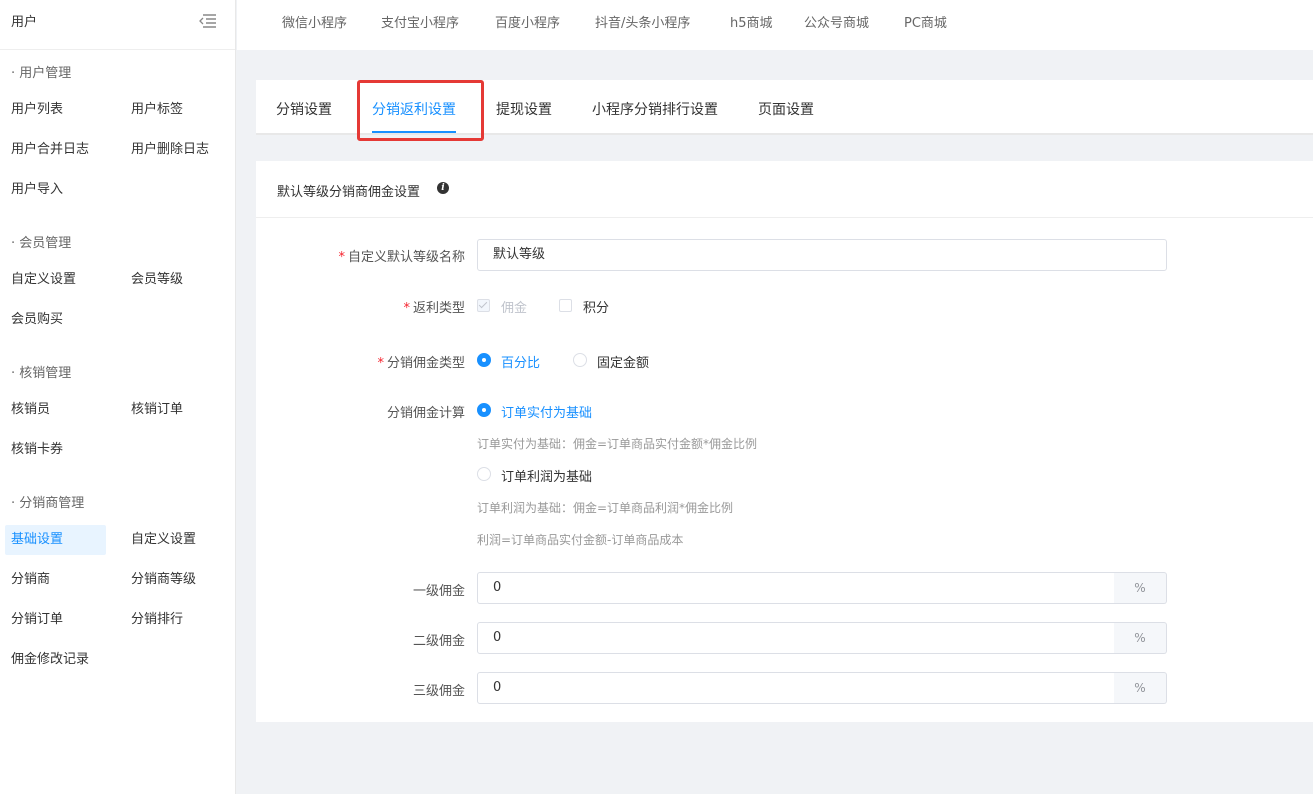  I want to click on platform-tab-baidu: 百度小程序, so click(527, 21).